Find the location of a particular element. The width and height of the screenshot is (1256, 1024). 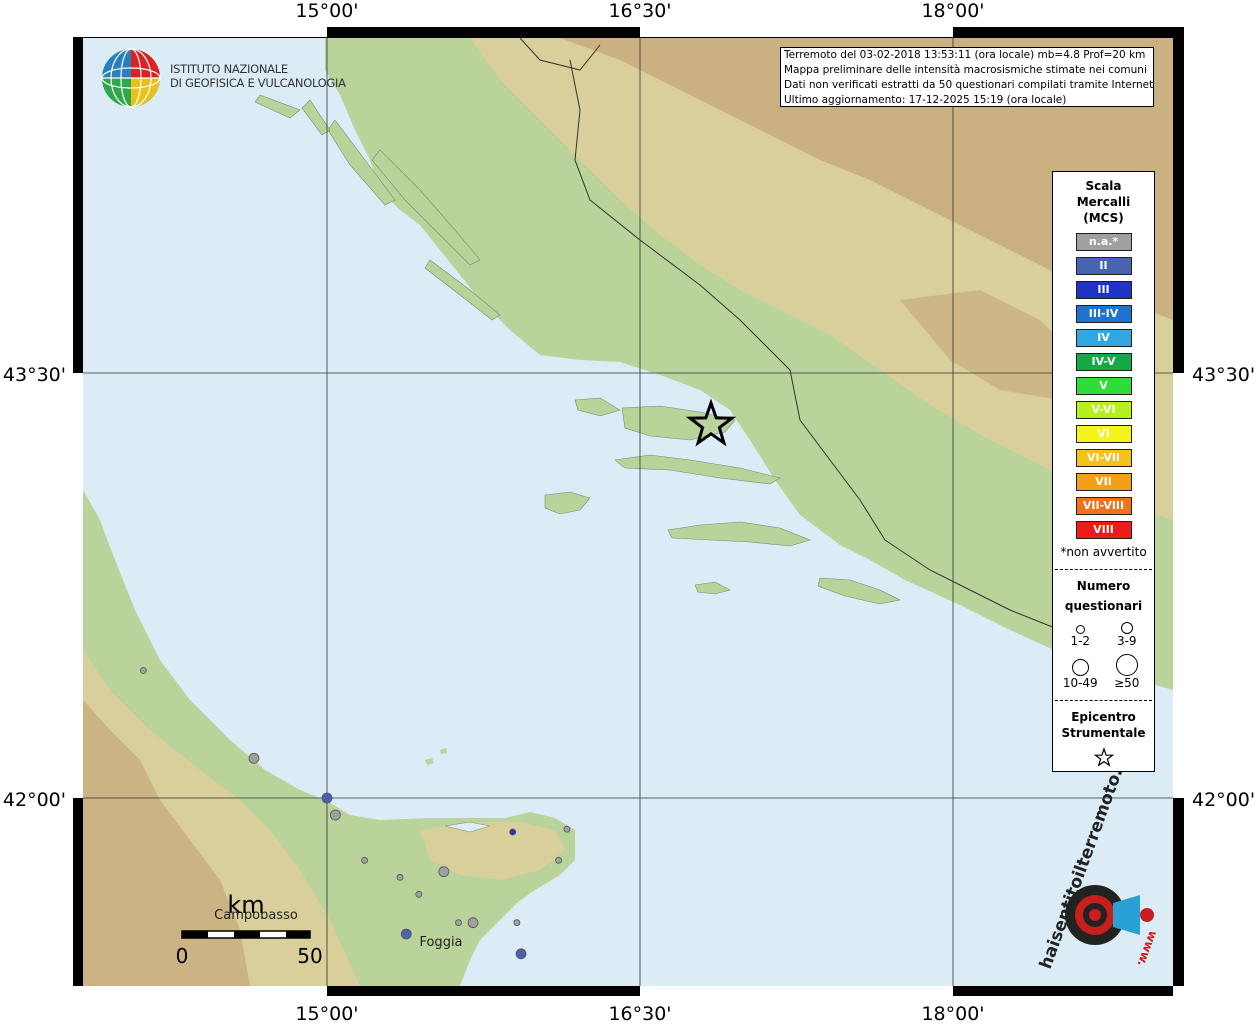

left-label-2: 42°00' is located at coordinates (34, 800).